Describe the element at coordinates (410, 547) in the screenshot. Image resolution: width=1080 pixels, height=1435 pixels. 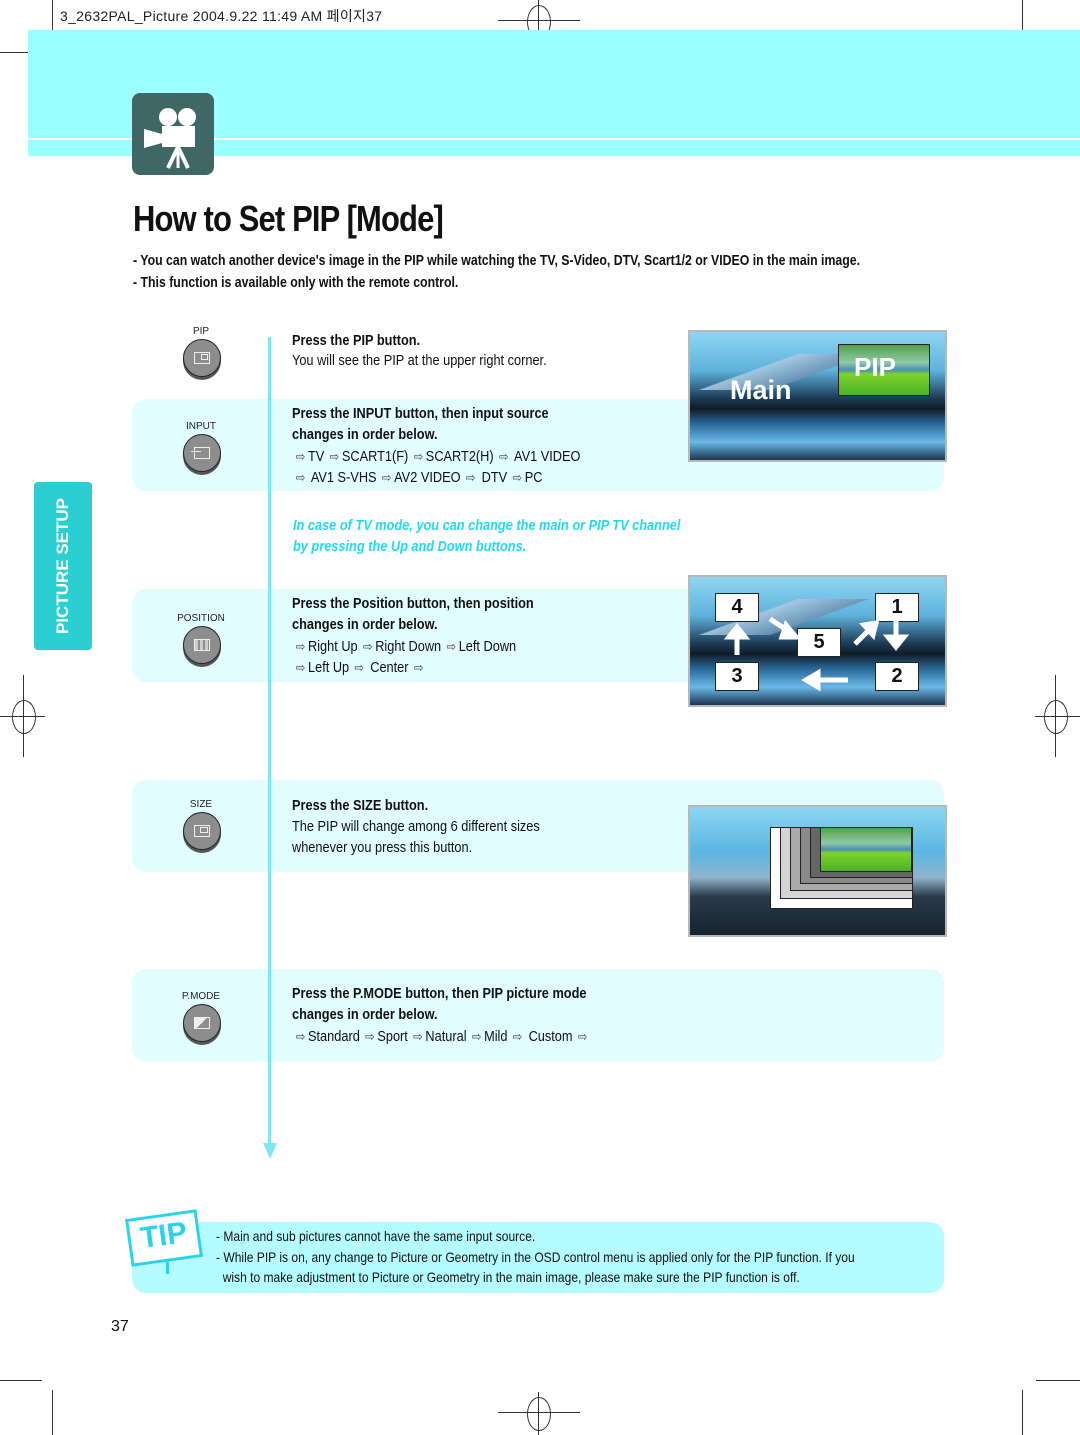
I see `tv-mode-note: by pressing the Up and Down buttons.` at that location.